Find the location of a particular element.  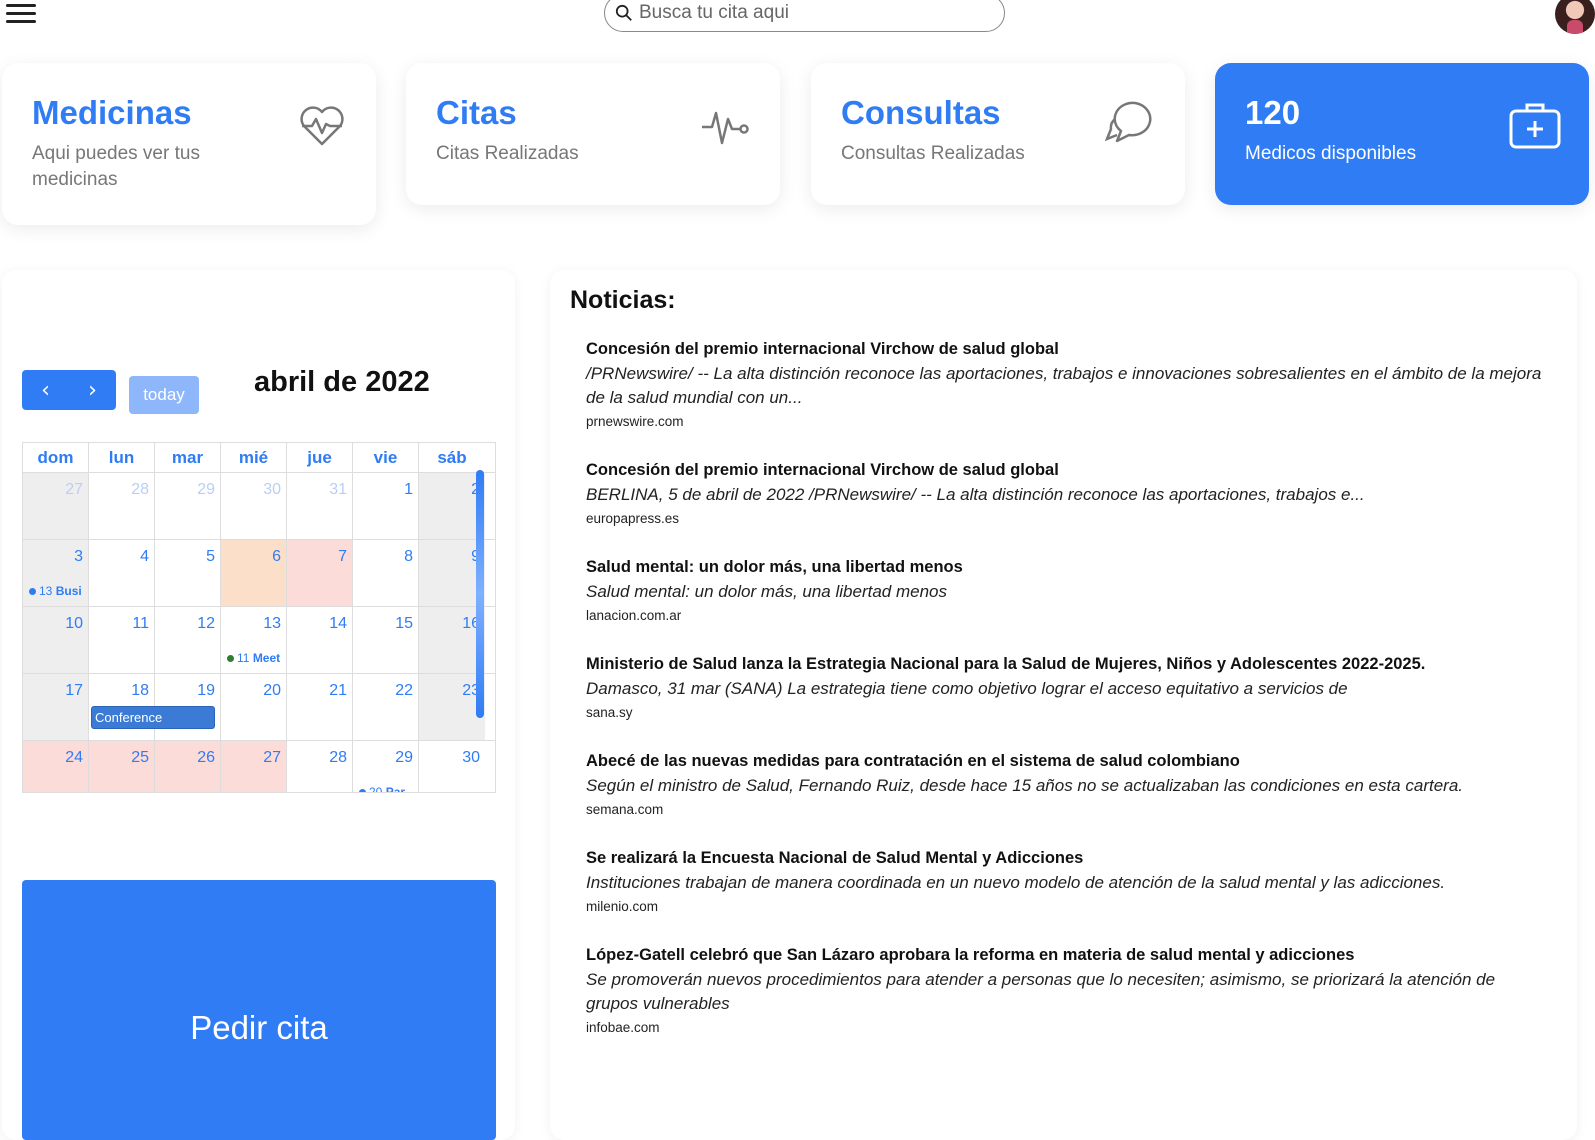

day-cell: 15 is located at coordinates (386, 640).